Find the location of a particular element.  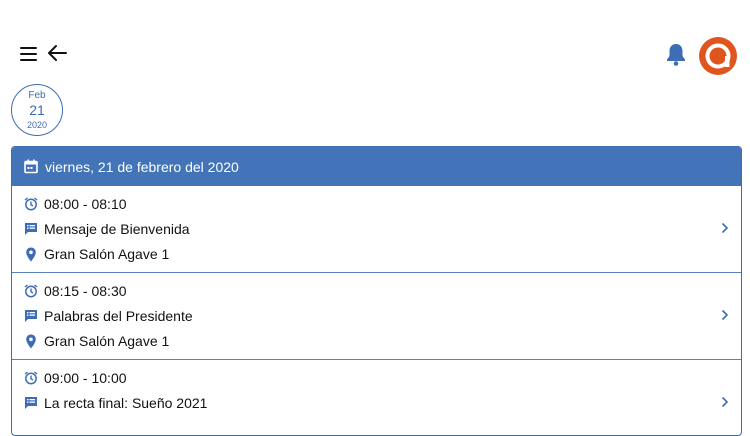

hamburger-icon is located at coordinates (29, 54).